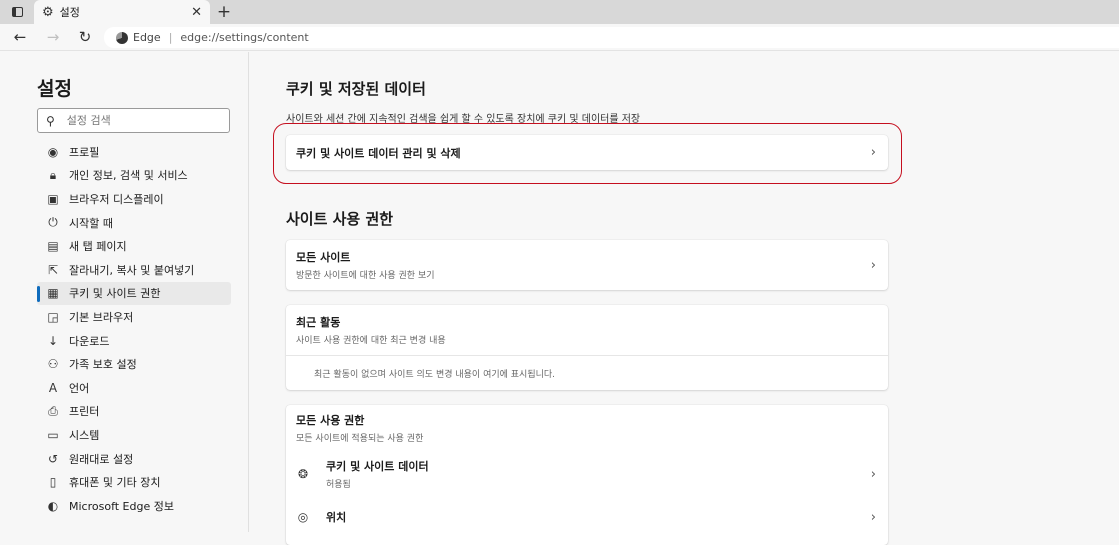  Describe the element at coordinates (318, 322) in the screenshot. I see `recent-activity-title: 최근 활동` at that location.